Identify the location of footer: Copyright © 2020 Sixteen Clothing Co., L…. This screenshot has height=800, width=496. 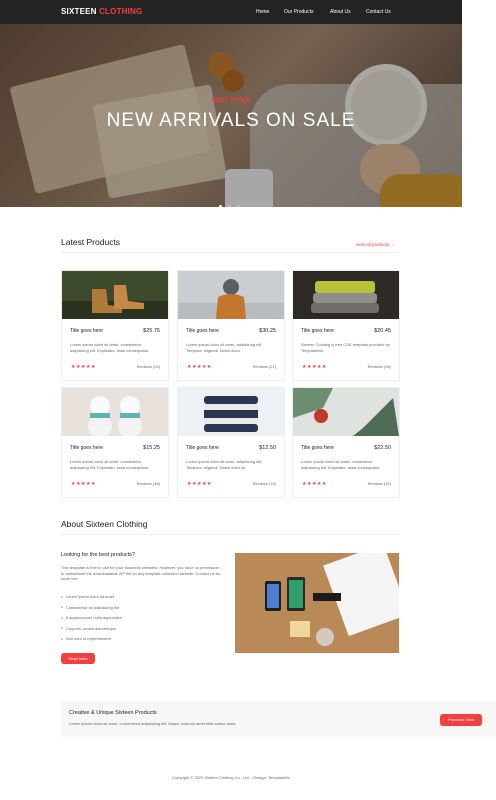
(231, 777).